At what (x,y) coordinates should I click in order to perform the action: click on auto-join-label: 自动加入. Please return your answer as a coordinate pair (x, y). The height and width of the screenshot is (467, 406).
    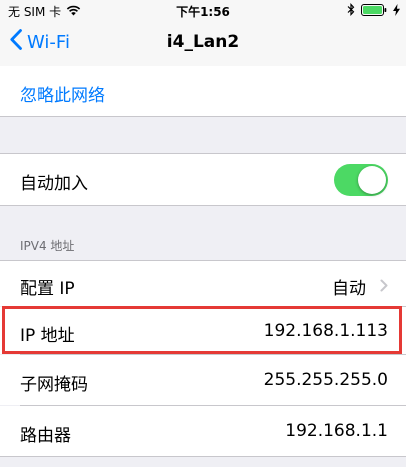
    Looking at the image, I should click on (54, 184).